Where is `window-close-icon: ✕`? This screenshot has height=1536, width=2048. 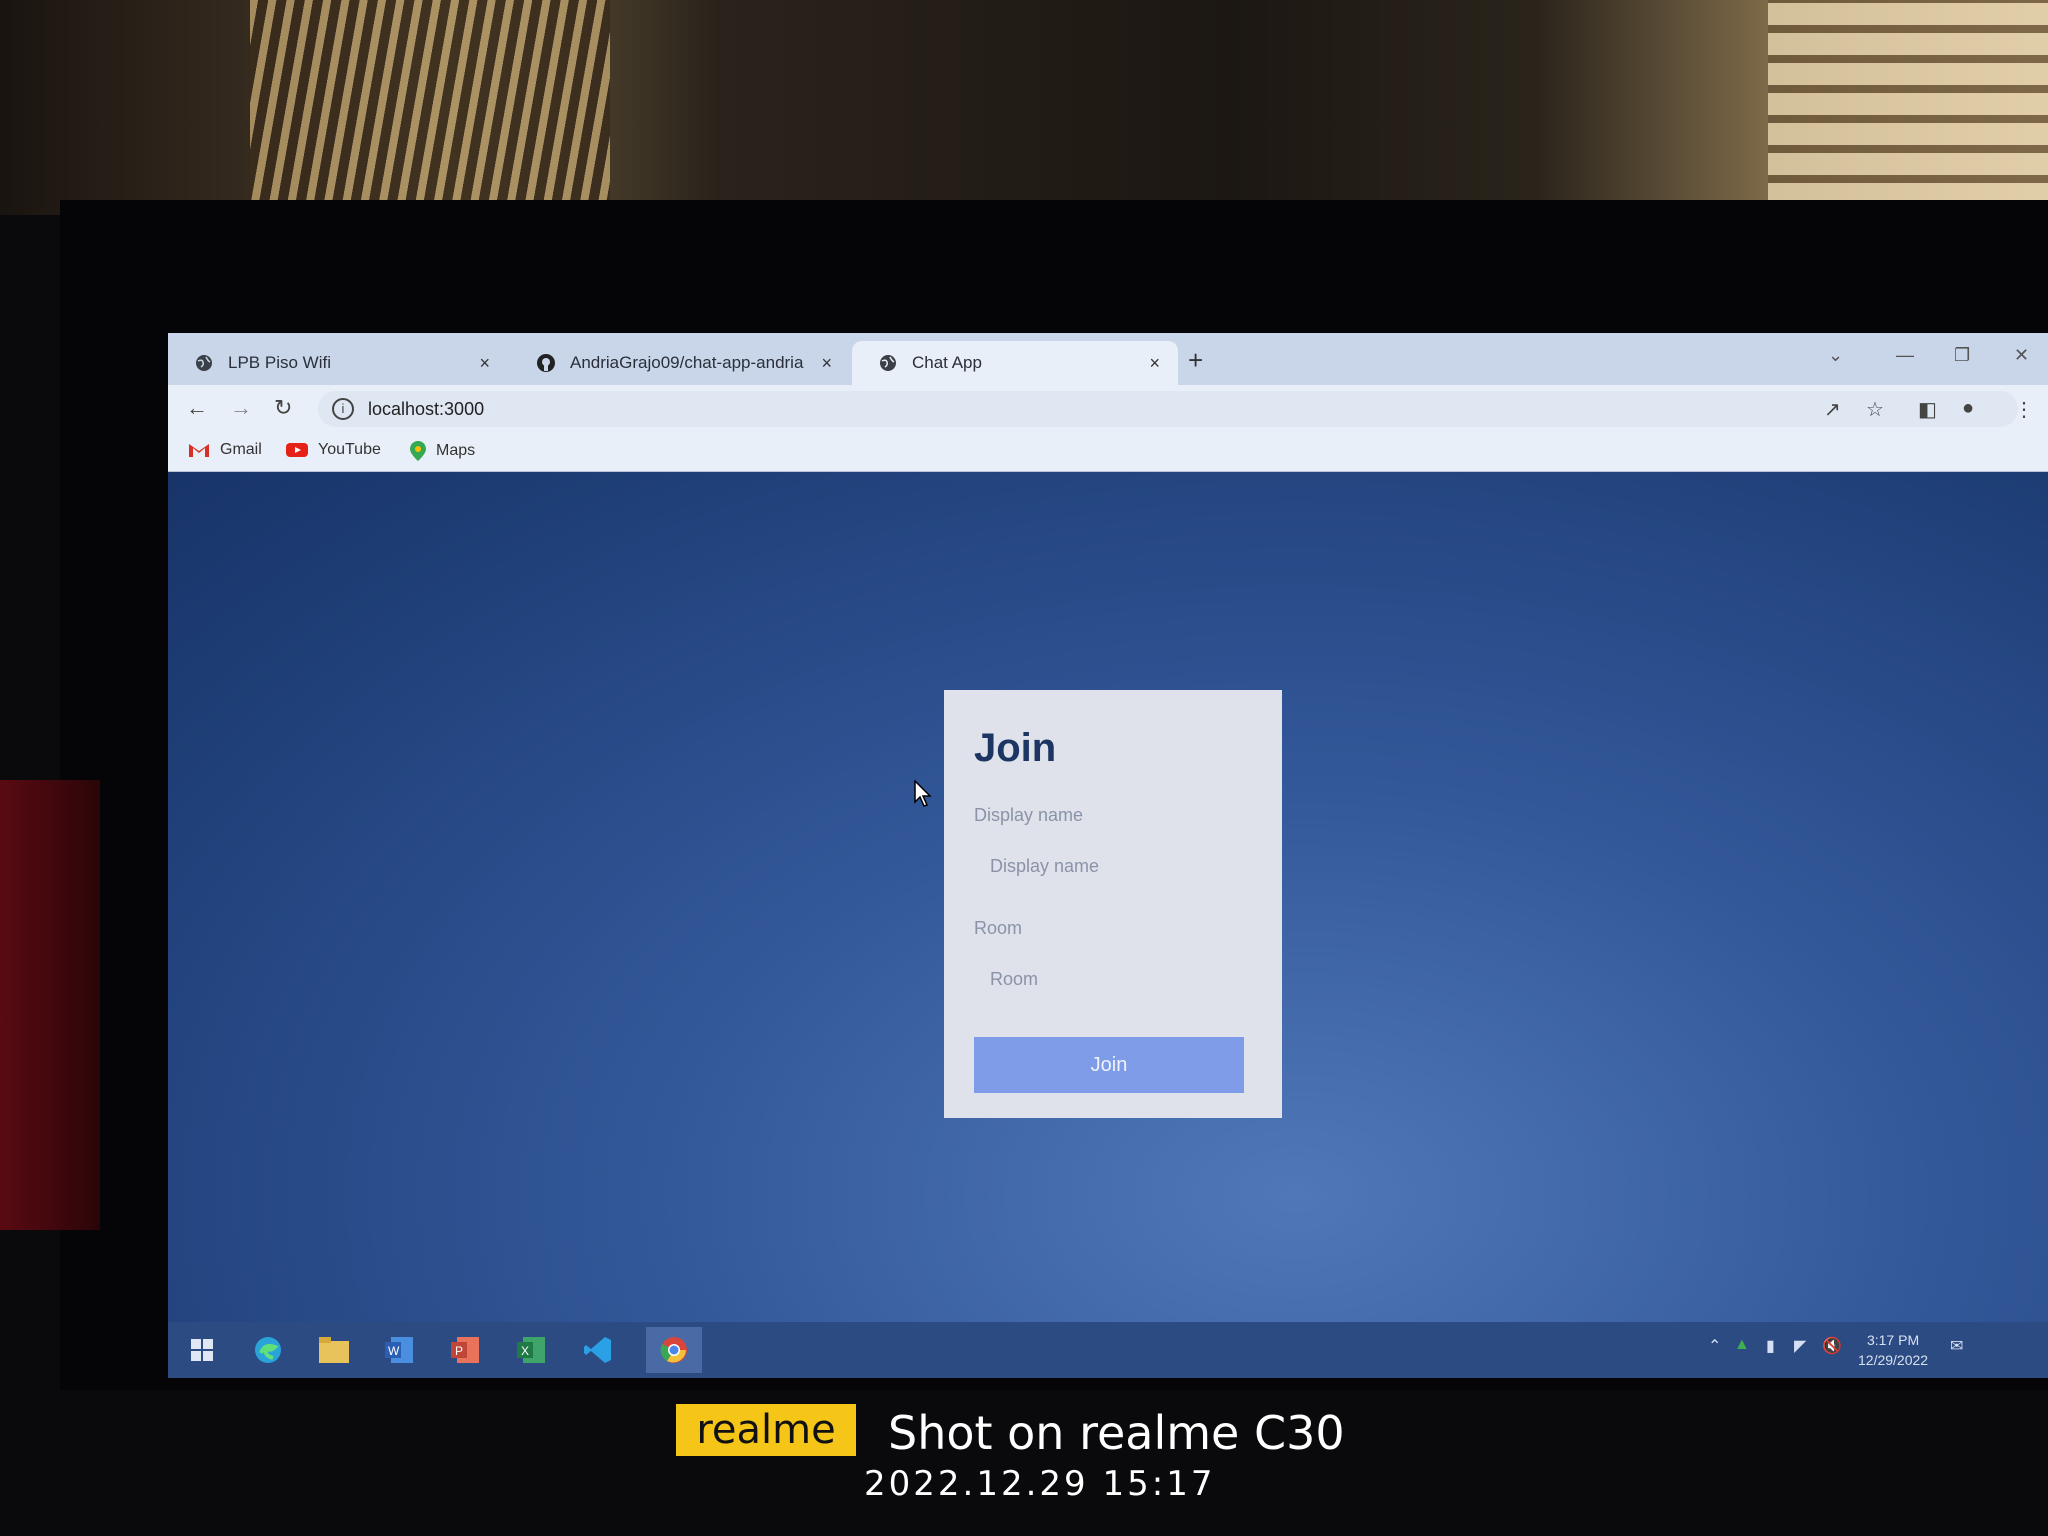
window-close-icon: ✕ is located at coordinates (2021, 355).